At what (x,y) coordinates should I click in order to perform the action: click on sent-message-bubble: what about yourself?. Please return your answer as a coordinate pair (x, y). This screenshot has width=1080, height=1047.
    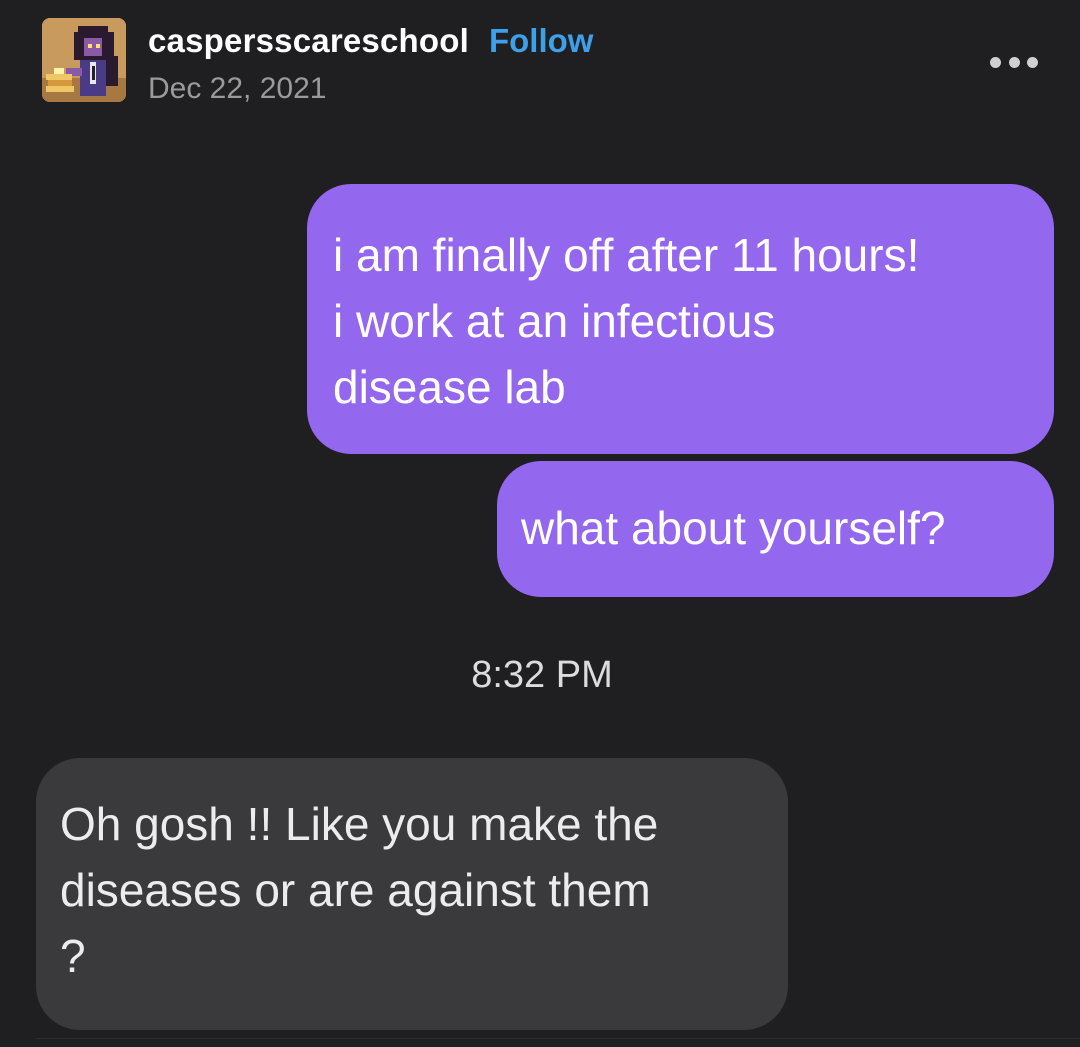
    Looking at the image, I should click on (775, 529).